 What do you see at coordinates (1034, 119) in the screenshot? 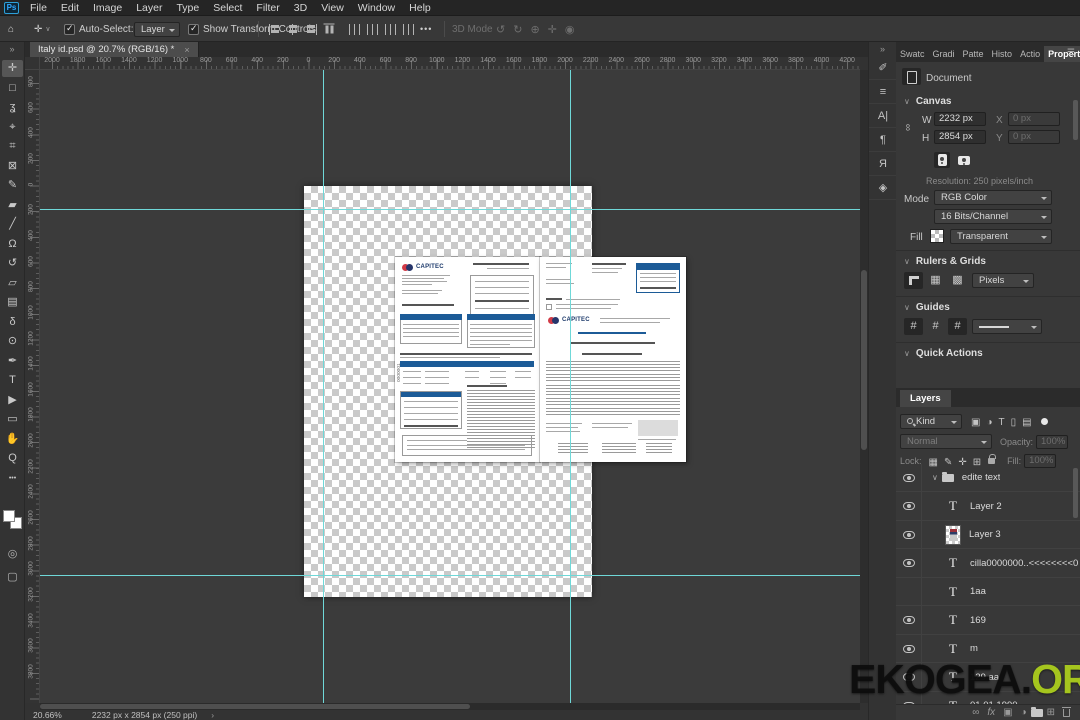
I see `x-input: 0 px` at bounding box center [1034, 119].